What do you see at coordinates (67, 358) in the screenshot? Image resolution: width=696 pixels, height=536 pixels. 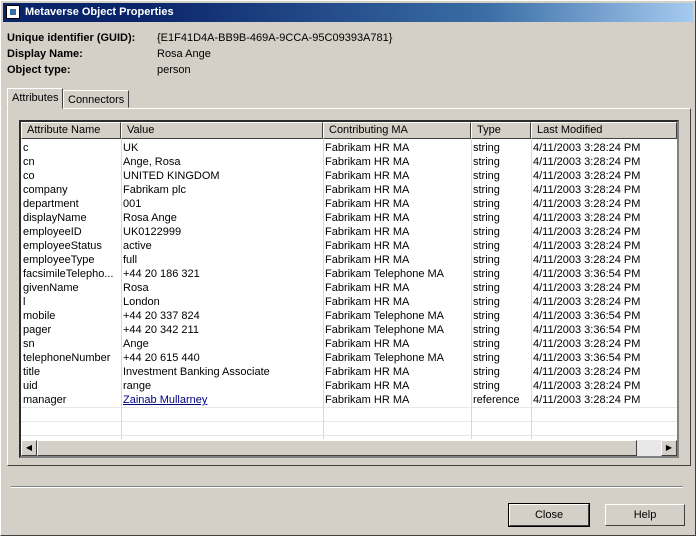 I see `attribute-name-cell: telephoneNumber` at bounding box center [67, 358].